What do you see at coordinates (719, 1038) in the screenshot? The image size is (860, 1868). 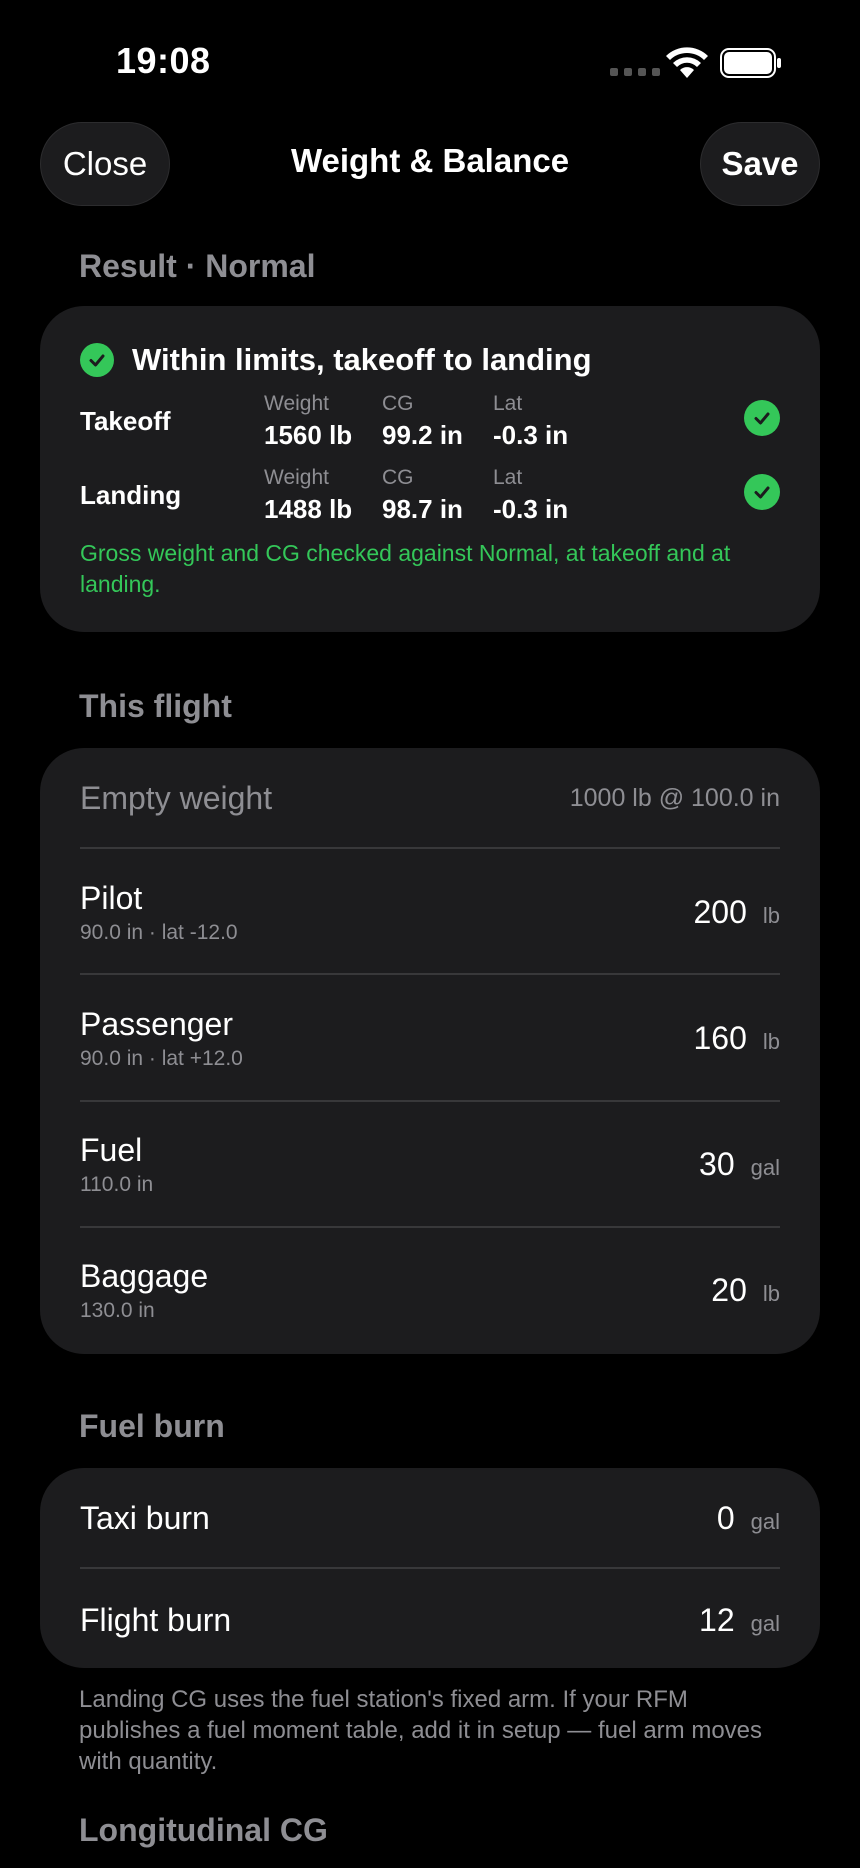 I see `item-value: 160` at bounding box center [719, 1038].